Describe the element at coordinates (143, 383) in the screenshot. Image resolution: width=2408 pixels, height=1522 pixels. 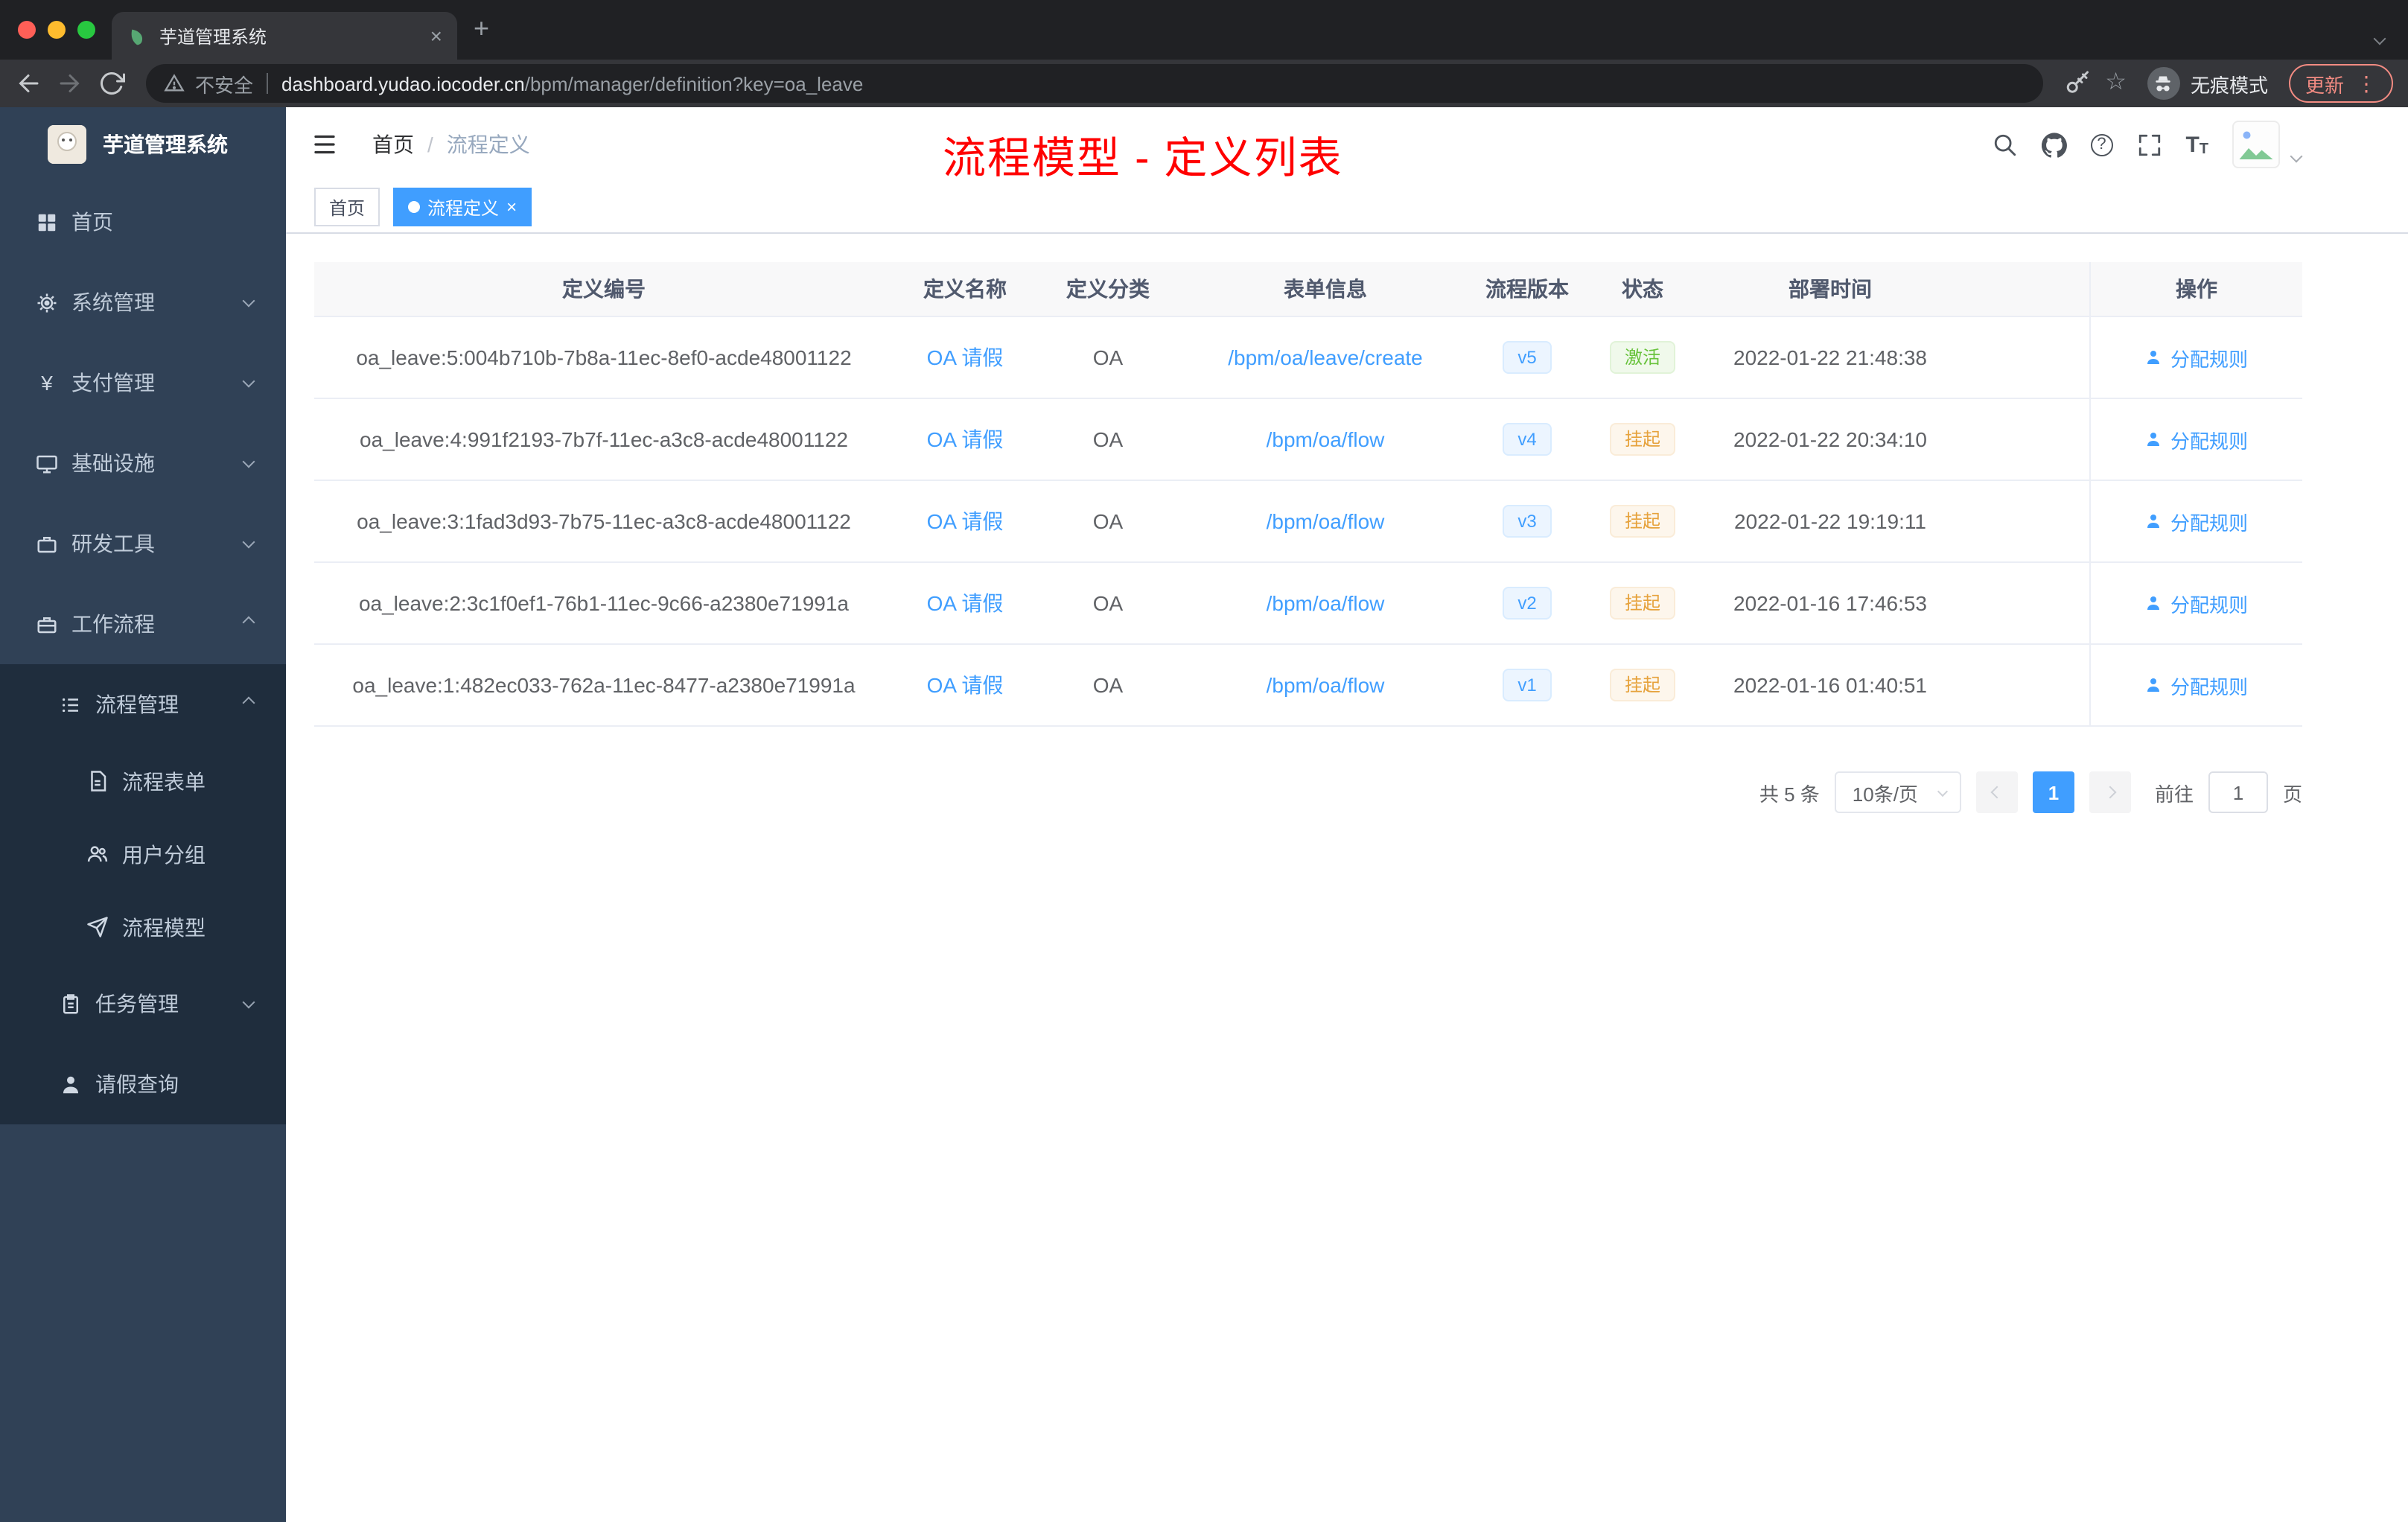
I see `sidebar-item-payment: ¥ 支付管理` at that location.